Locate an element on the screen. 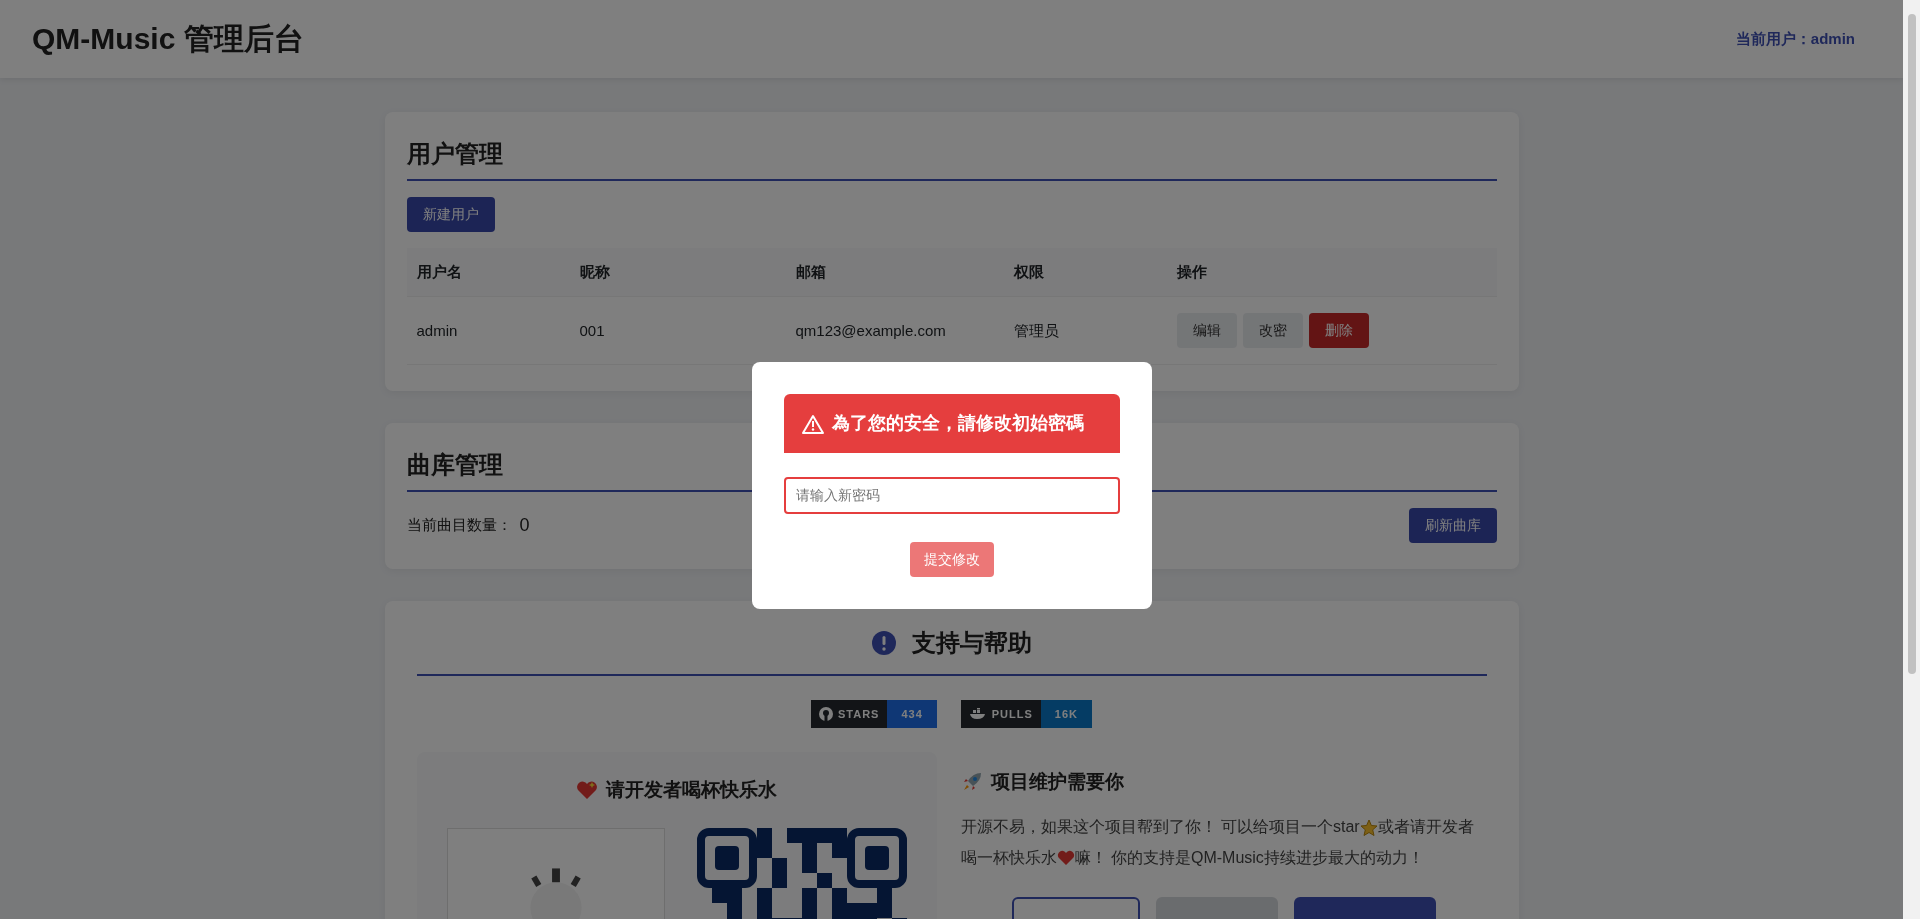 The image size is (1920, 919). paragraph-text: 开源不易，如果这个项目帮到了你！ 可以给项目一个star is located at coordinates (1160, 827).